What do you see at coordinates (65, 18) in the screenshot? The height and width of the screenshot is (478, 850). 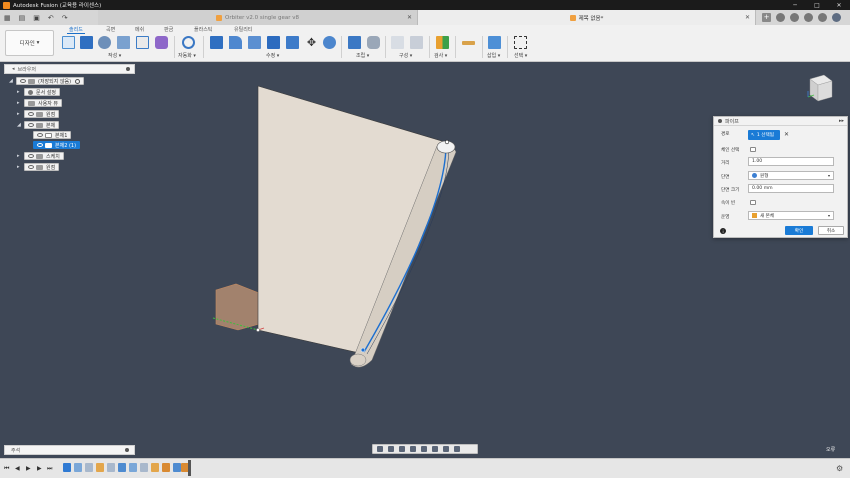 I see `redo-icon: ↷` at bounding box center [65, 18].